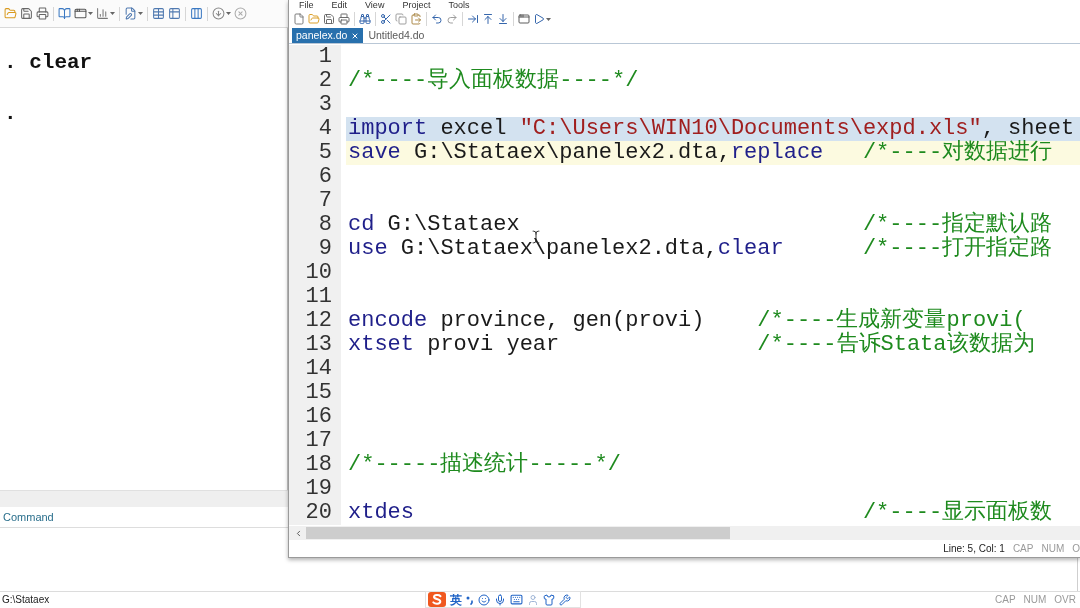 The image size is (1080, 608). I want to click on editor-tab: panelex.do, so click(328, 35).